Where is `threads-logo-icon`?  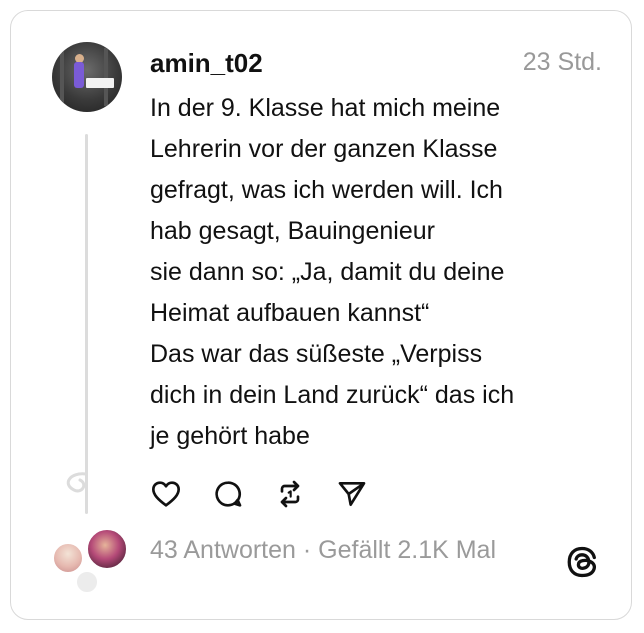
threads-logo-icon is located at coordinates (581, 562).